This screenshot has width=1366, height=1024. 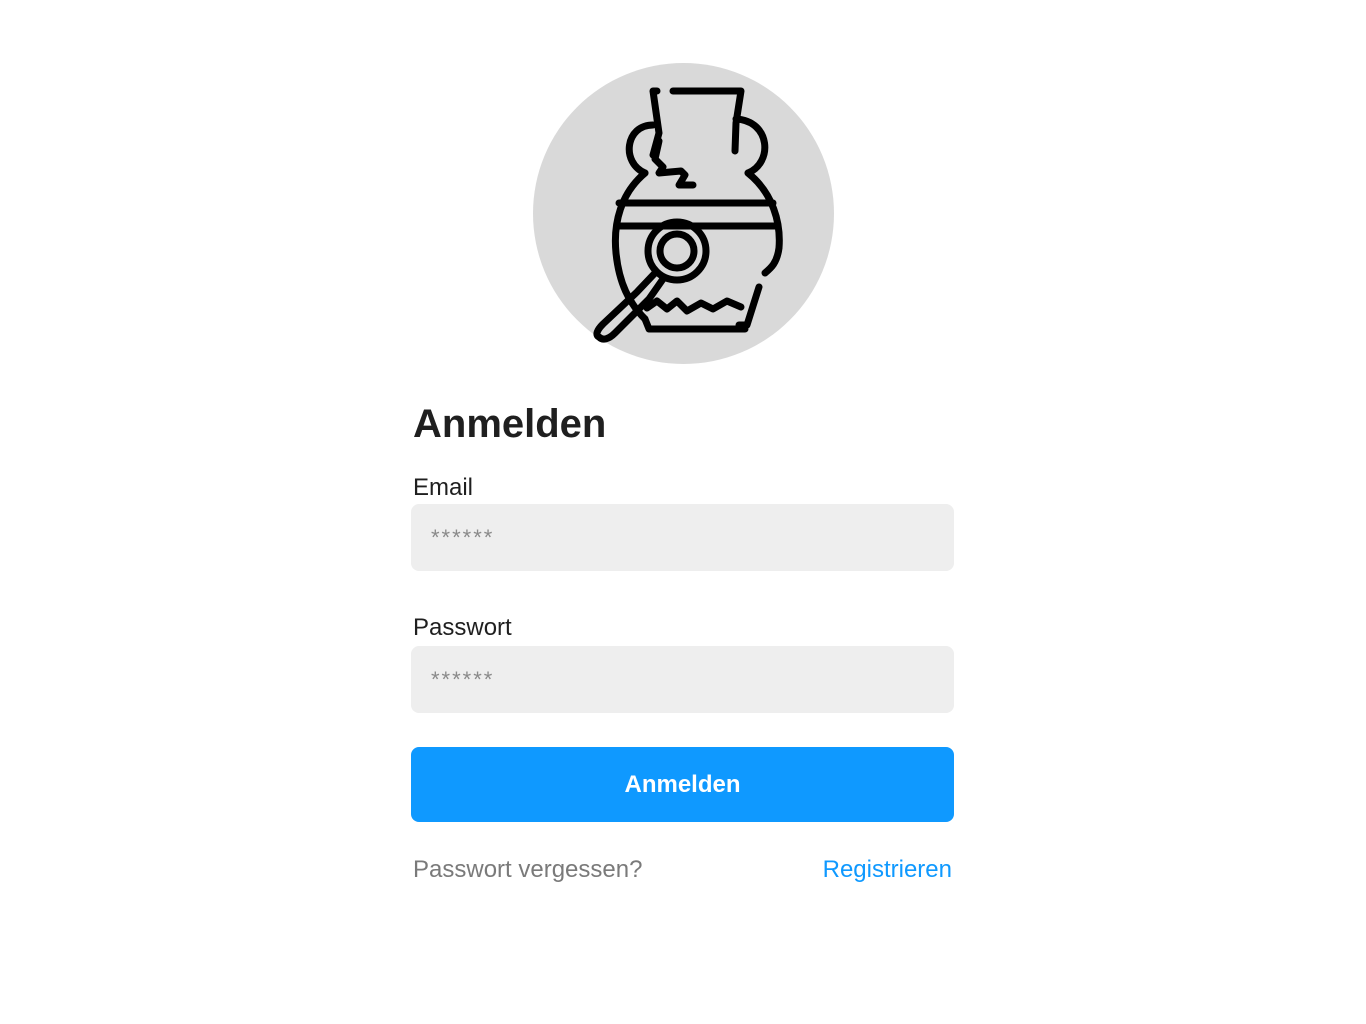 What do you see at coordinates (510, 424) in the screenshot?
I see `page-title: Anmelden` at bounding box center [510, 424].